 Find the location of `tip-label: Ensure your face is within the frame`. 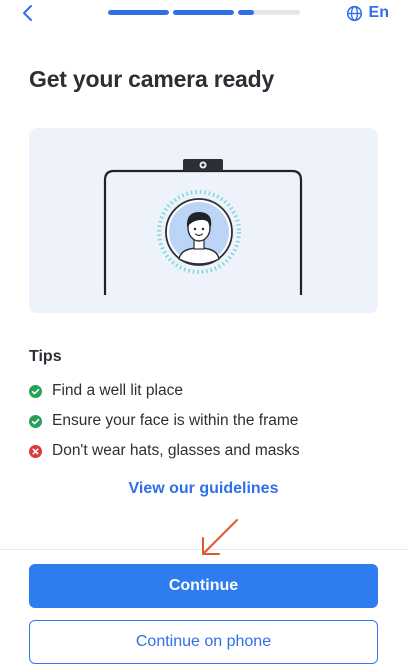

tip-label: Ensure your face is within the frame is located at coordinates (175, 420).